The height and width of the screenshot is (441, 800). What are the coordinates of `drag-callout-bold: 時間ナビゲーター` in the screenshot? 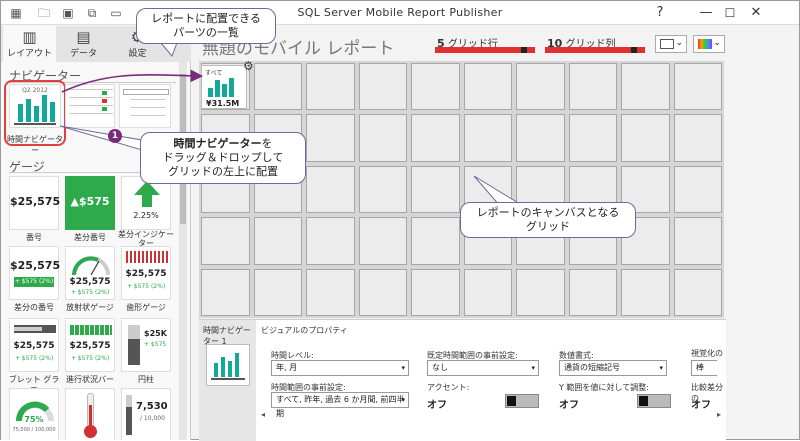 It's located at (217, 143).